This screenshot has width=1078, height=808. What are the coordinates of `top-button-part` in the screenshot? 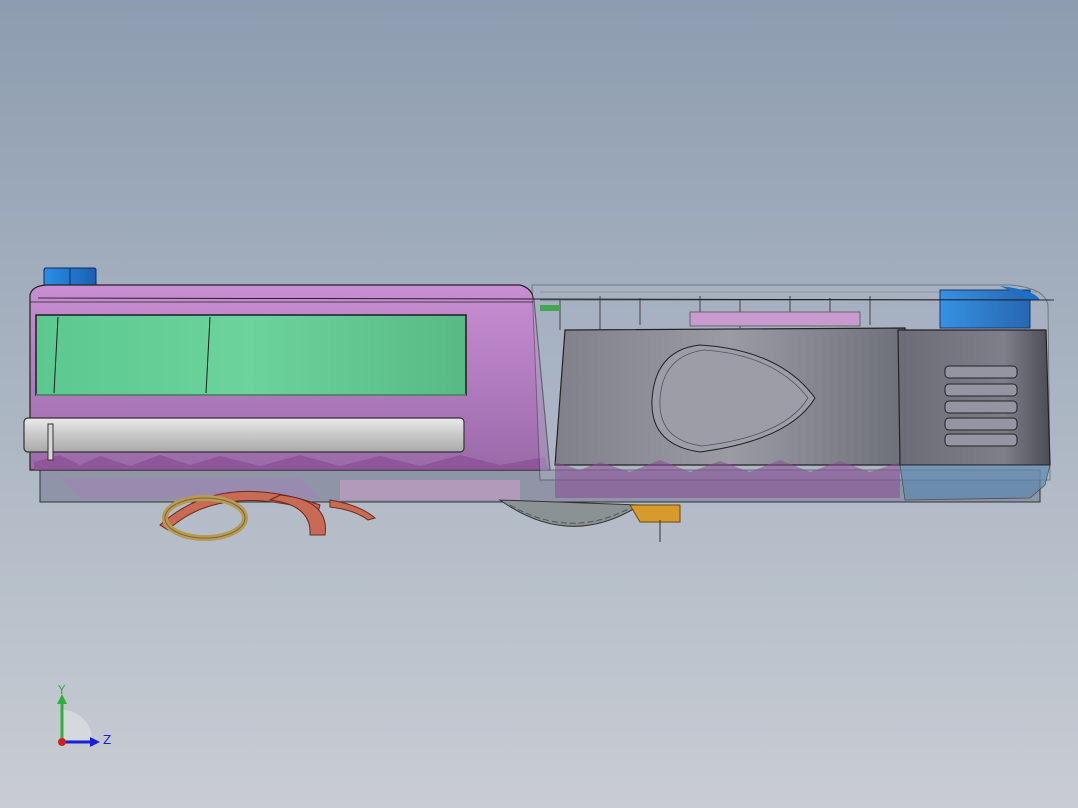 It's located at (70, 277).